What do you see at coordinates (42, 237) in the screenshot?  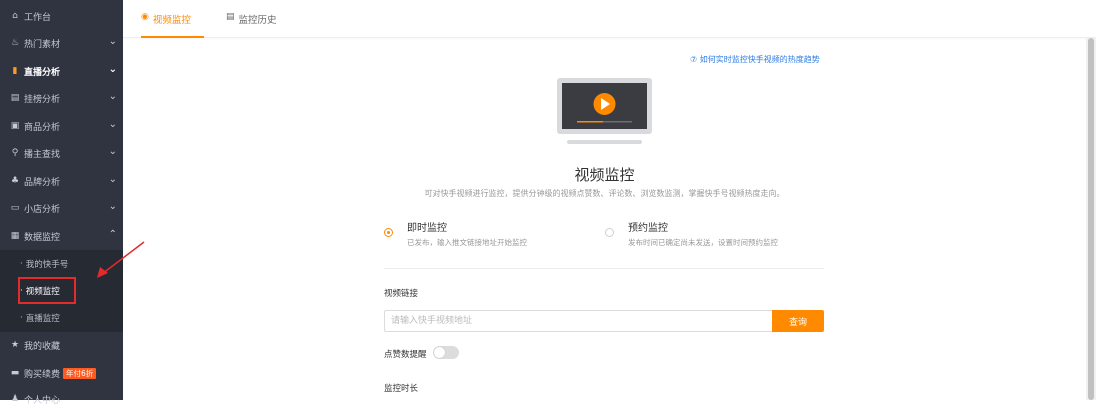 I see `sidebar-item-label: 数据监控` at bounding box center [42, 237].